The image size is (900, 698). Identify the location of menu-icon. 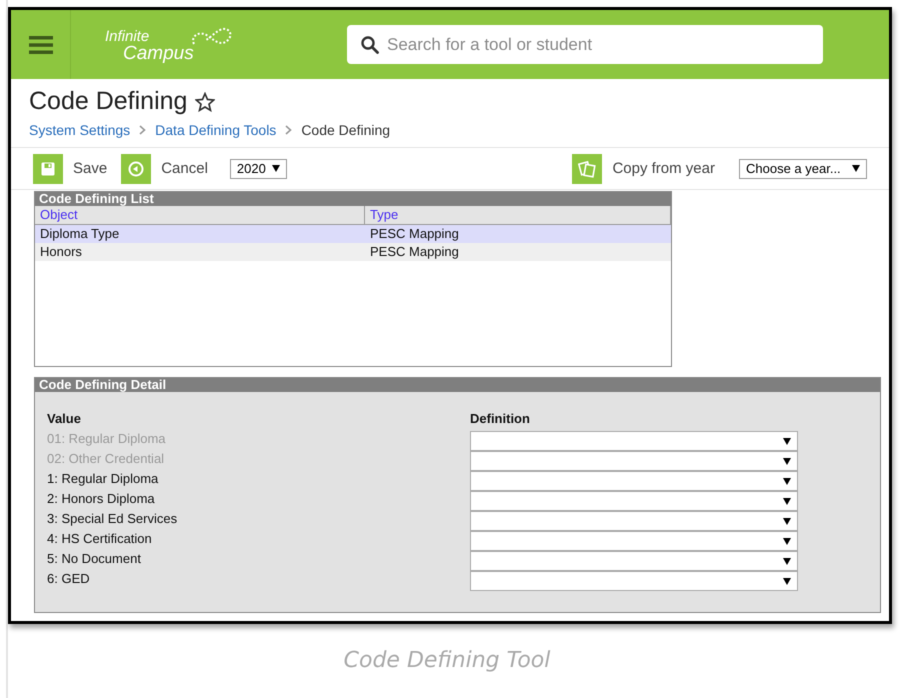
(40, 44).